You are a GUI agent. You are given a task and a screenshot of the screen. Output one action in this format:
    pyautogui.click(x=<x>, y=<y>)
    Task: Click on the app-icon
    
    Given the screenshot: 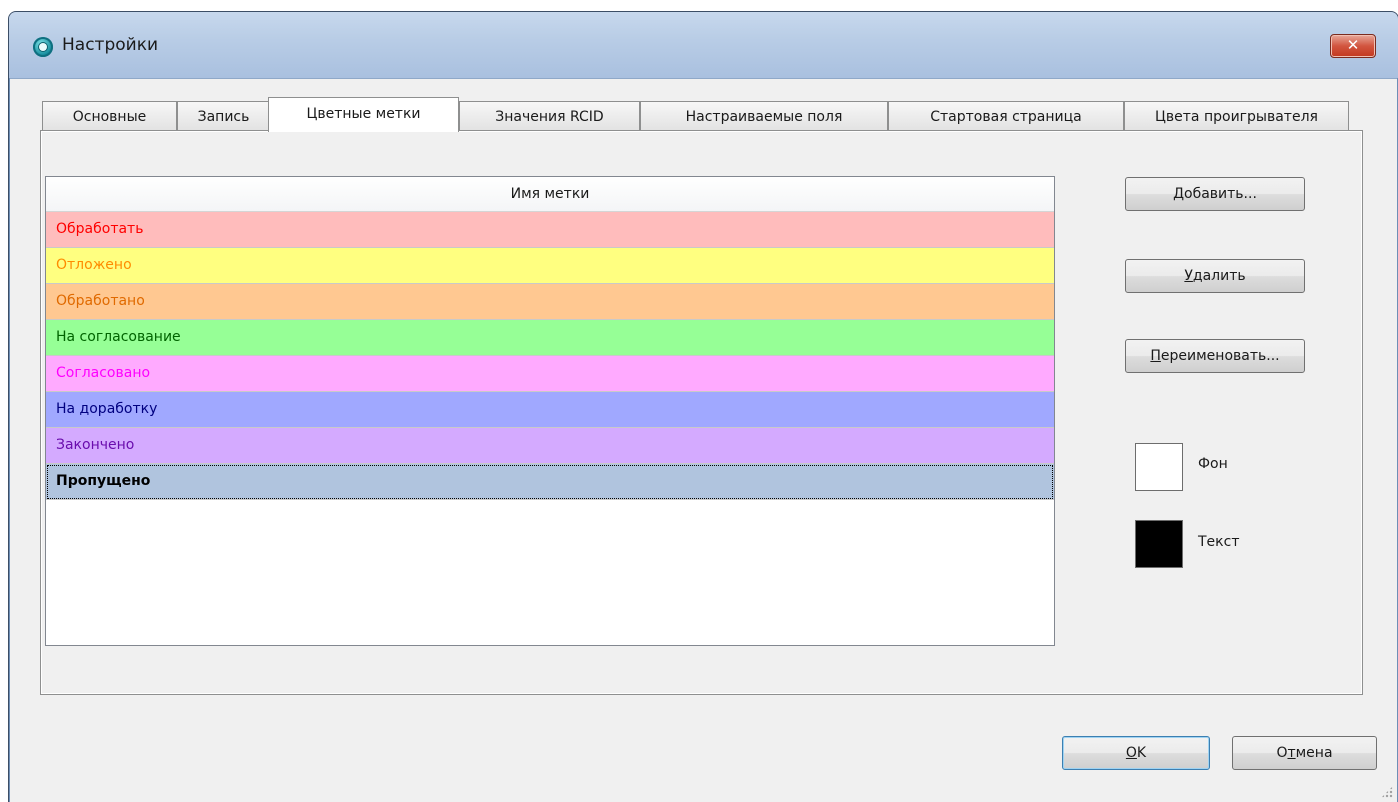 What is the action you would take?
    pyautogui.click(x=43, y=47)
    